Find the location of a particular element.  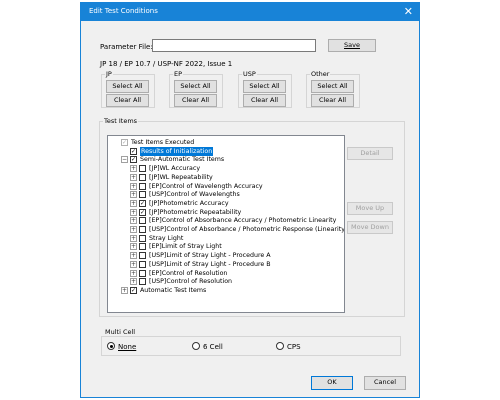

save-button: Save is located at coordinates (352, 45).